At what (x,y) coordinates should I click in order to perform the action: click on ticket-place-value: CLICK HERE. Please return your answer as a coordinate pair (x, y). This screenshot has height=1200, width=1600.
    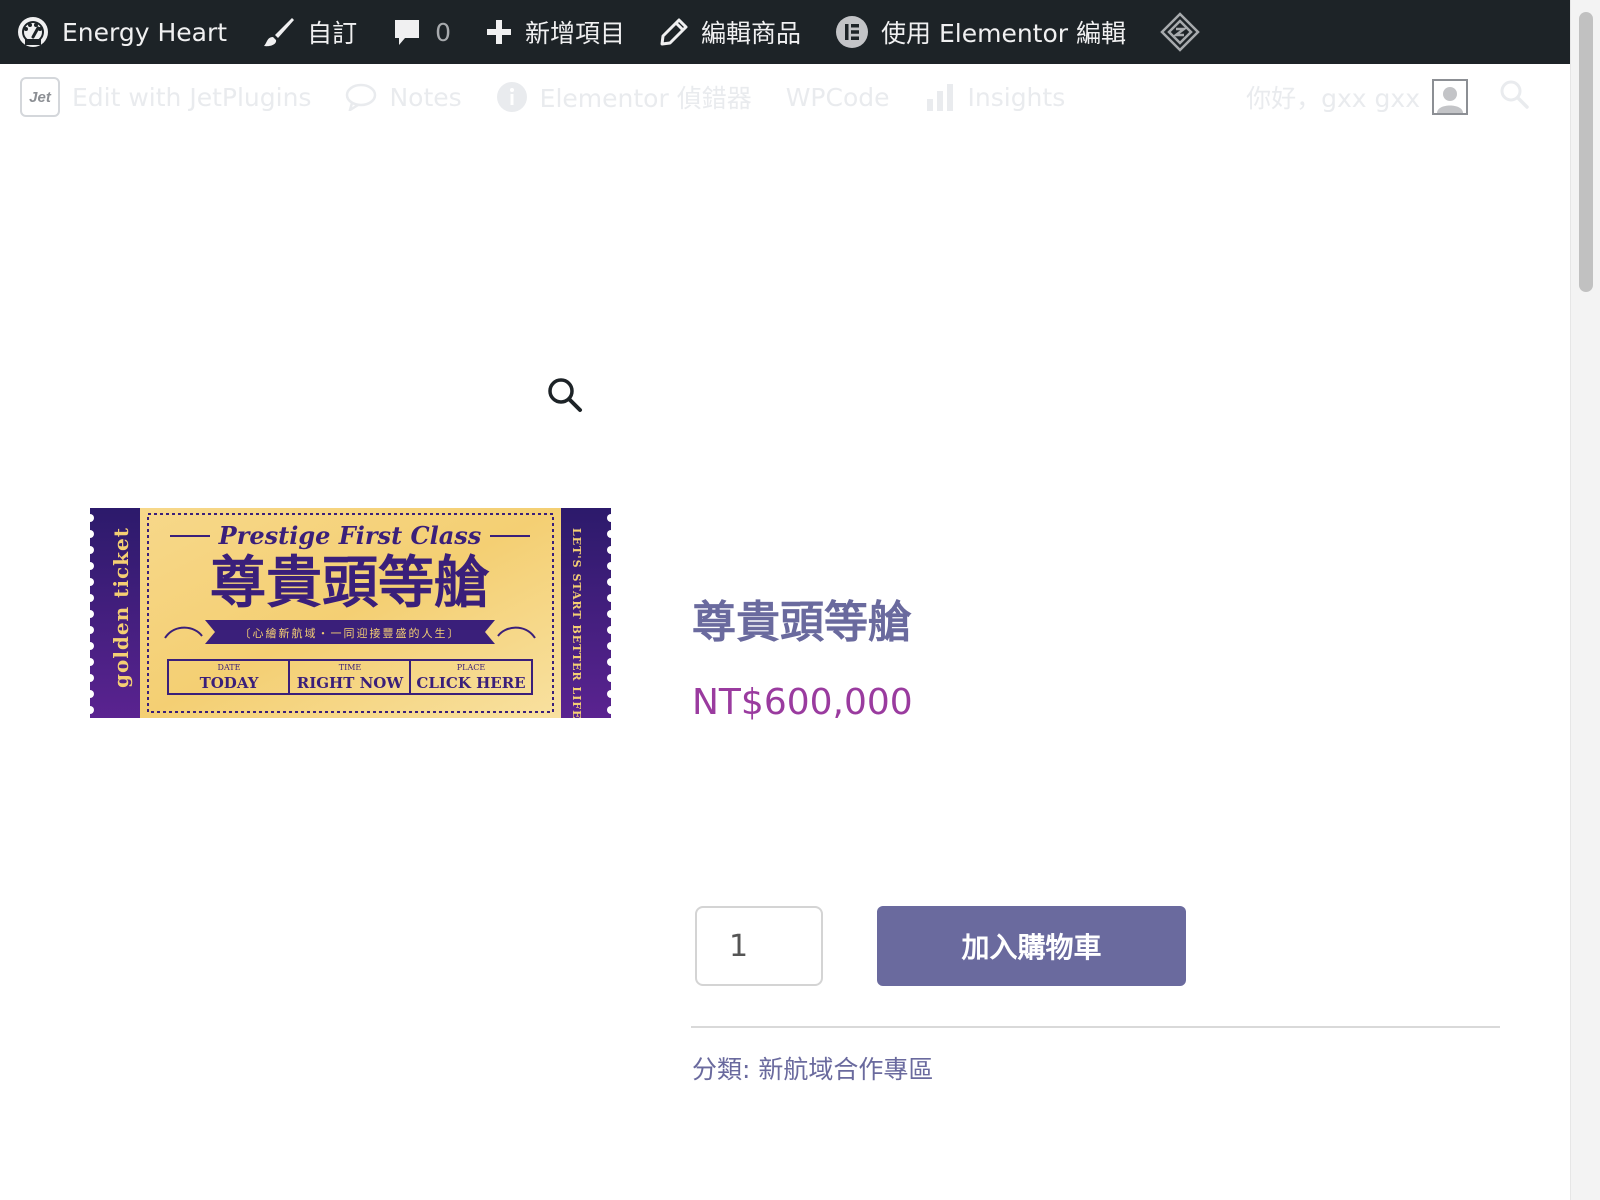
    Looking at the image, I should click on (470, 683).